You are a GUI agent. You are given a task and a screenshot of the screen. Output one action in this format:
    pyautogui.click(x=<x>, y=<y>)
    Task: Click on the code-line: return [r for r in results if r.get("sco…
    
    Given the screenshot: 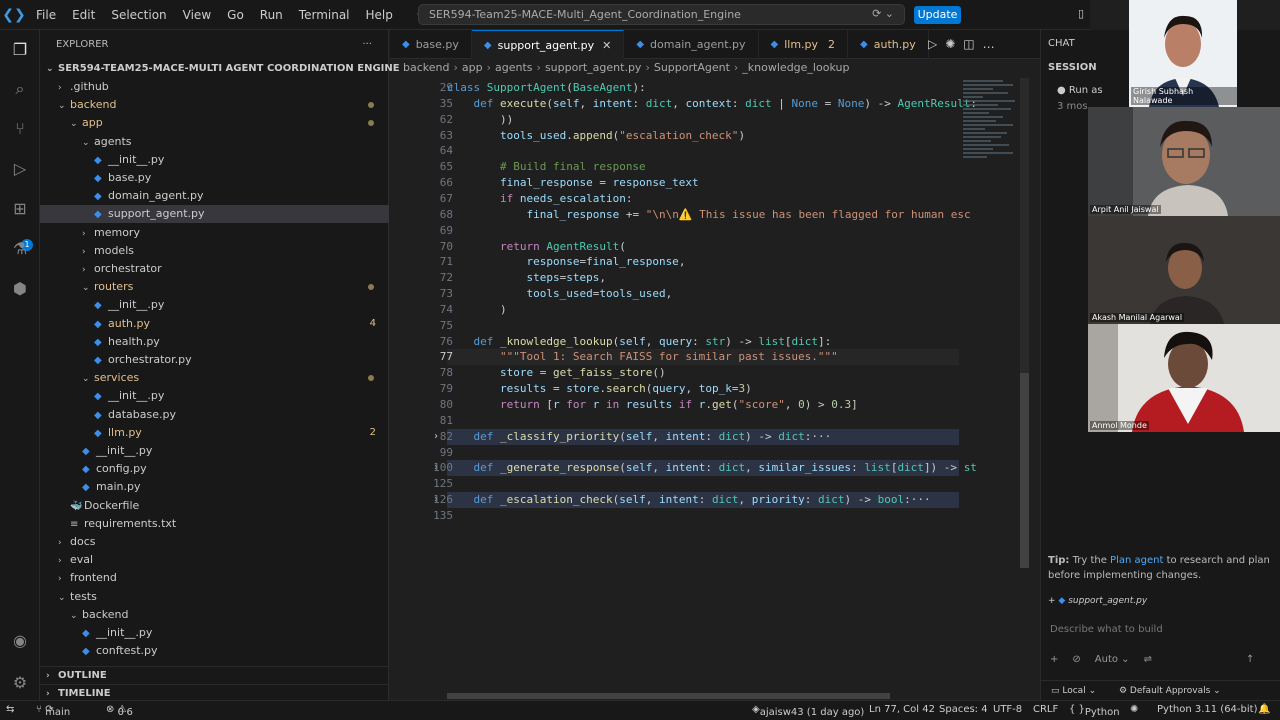 What is the action you would take?
    pyautogui.click(x=652, y=405)
    